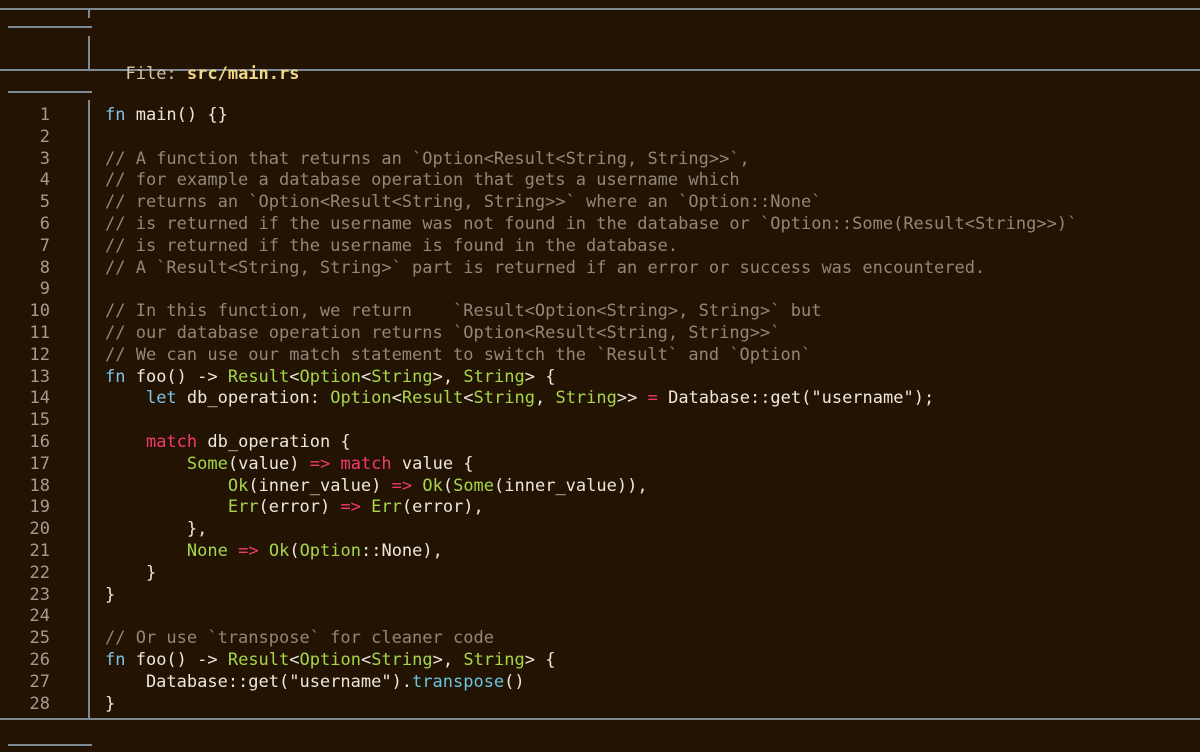 The height and width of the screenshot is (752, 1200). Describe the element at coordinates (115, 659) in the screenshot. I see `code-token: fn` at that location.